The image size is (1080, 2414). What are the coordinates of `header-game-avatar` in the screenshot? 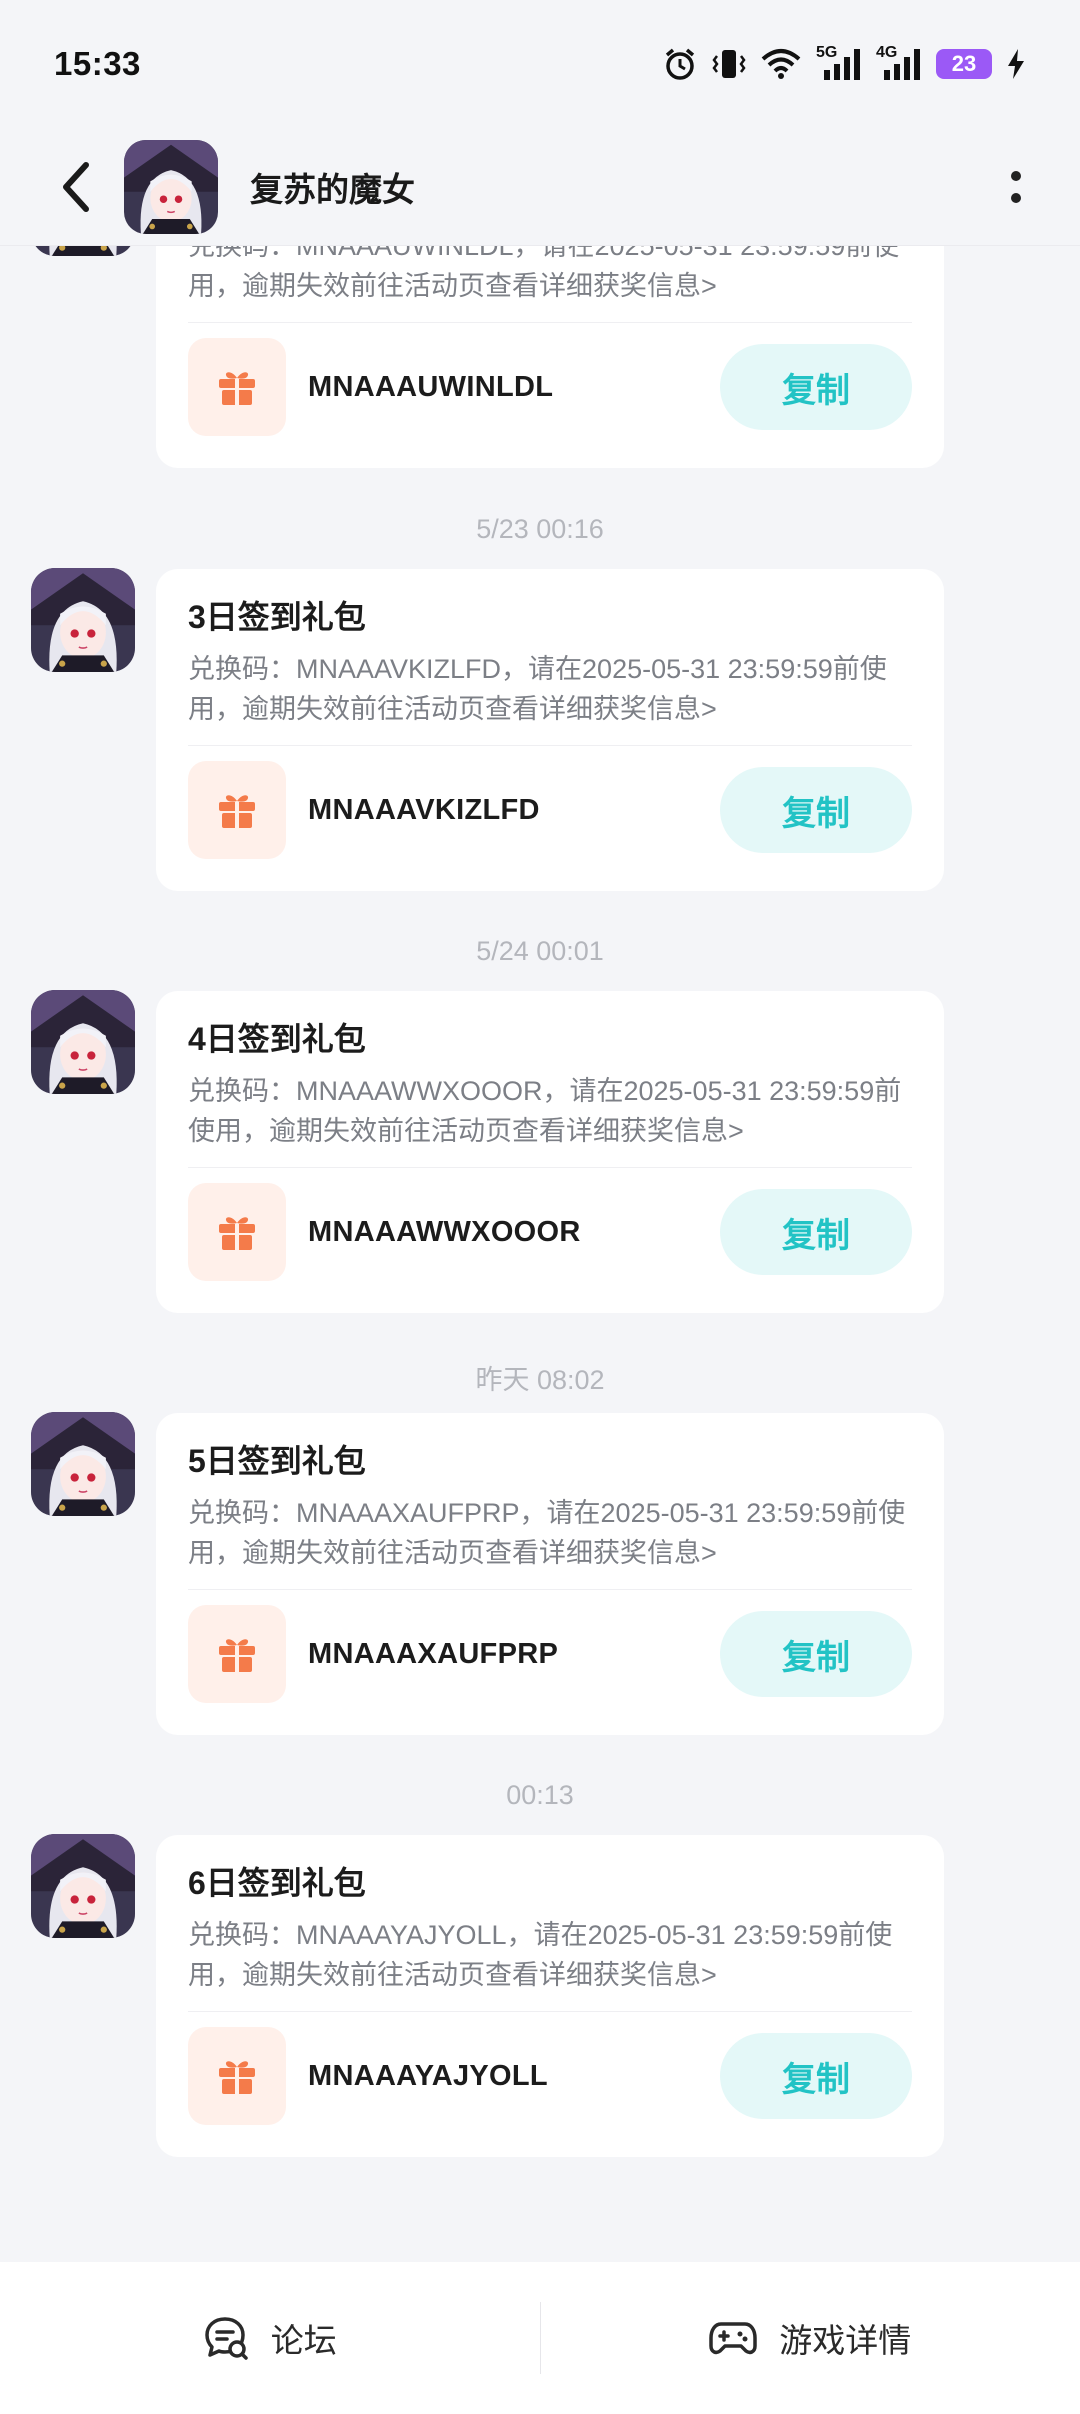 It's located at (171, 187).